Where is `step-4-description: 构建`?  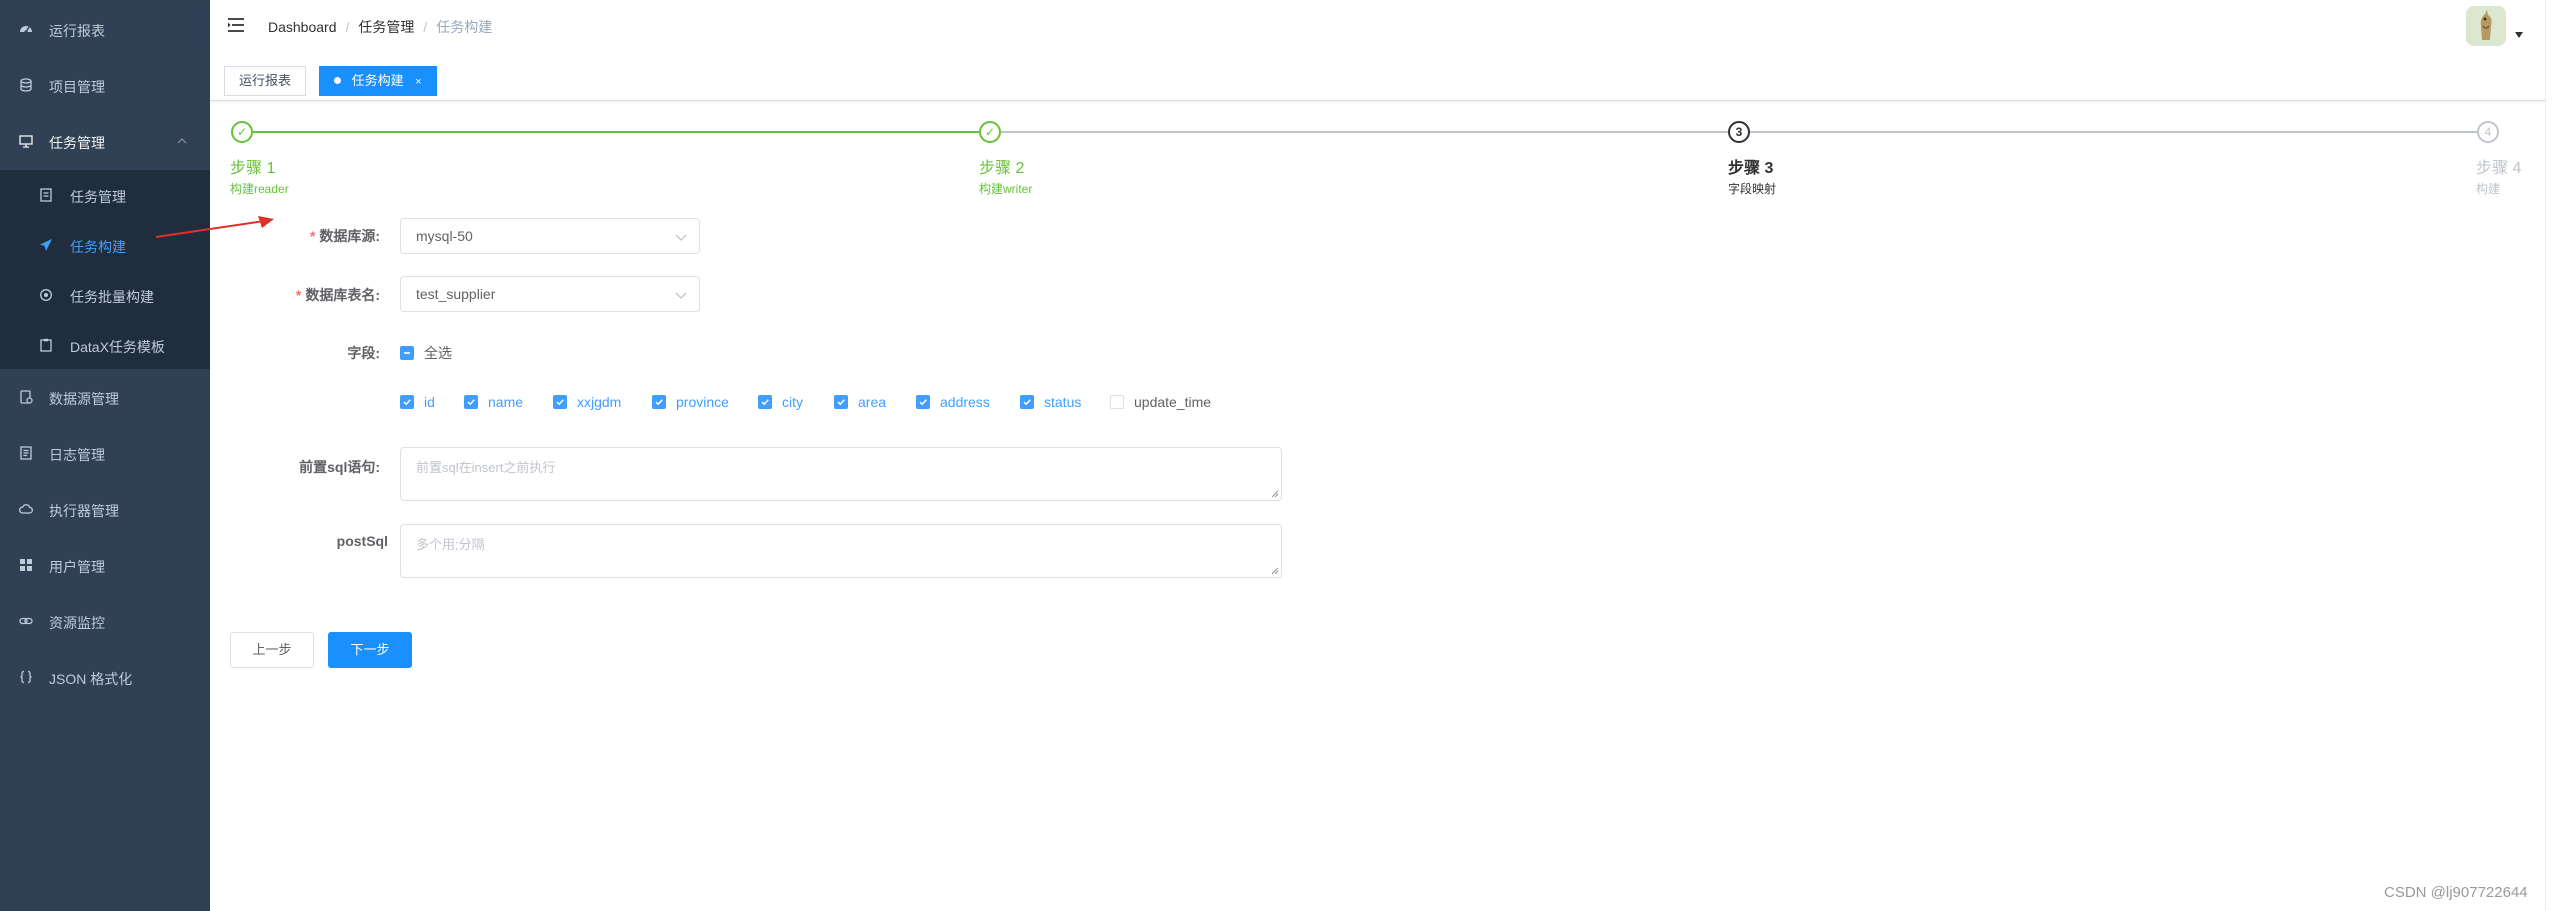
step-4-description: 构建 is located at coordinates (2488, 189).